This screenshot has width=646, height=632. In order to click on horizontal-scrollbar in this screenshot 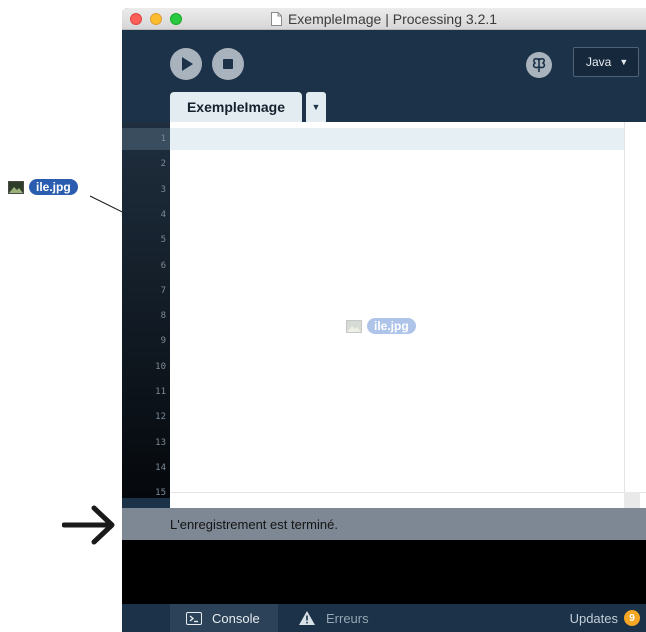, I will do `click(408, 500)`.